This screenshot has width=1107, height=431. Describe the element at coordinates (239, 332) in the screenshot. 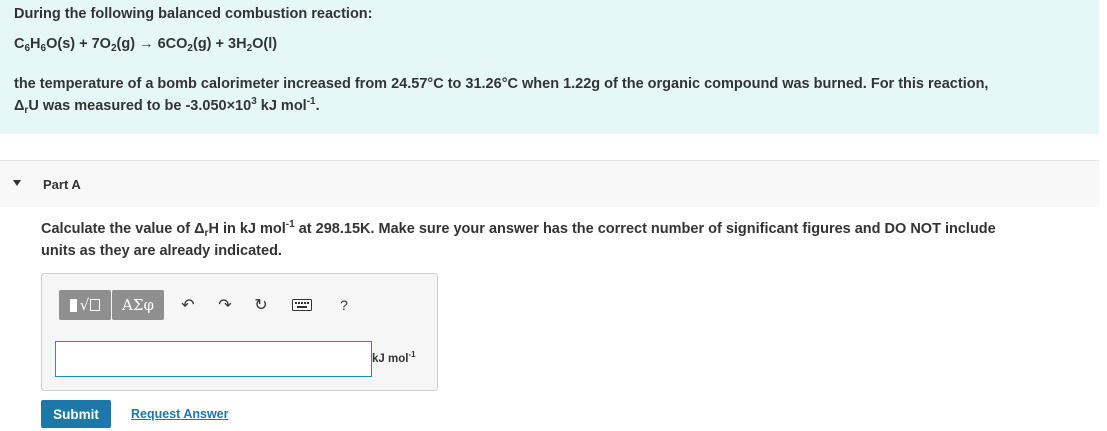

I see `answer-panel: √ ΑΣφ ↶ ↷ ↻ ? kJ mol-1` at that location.